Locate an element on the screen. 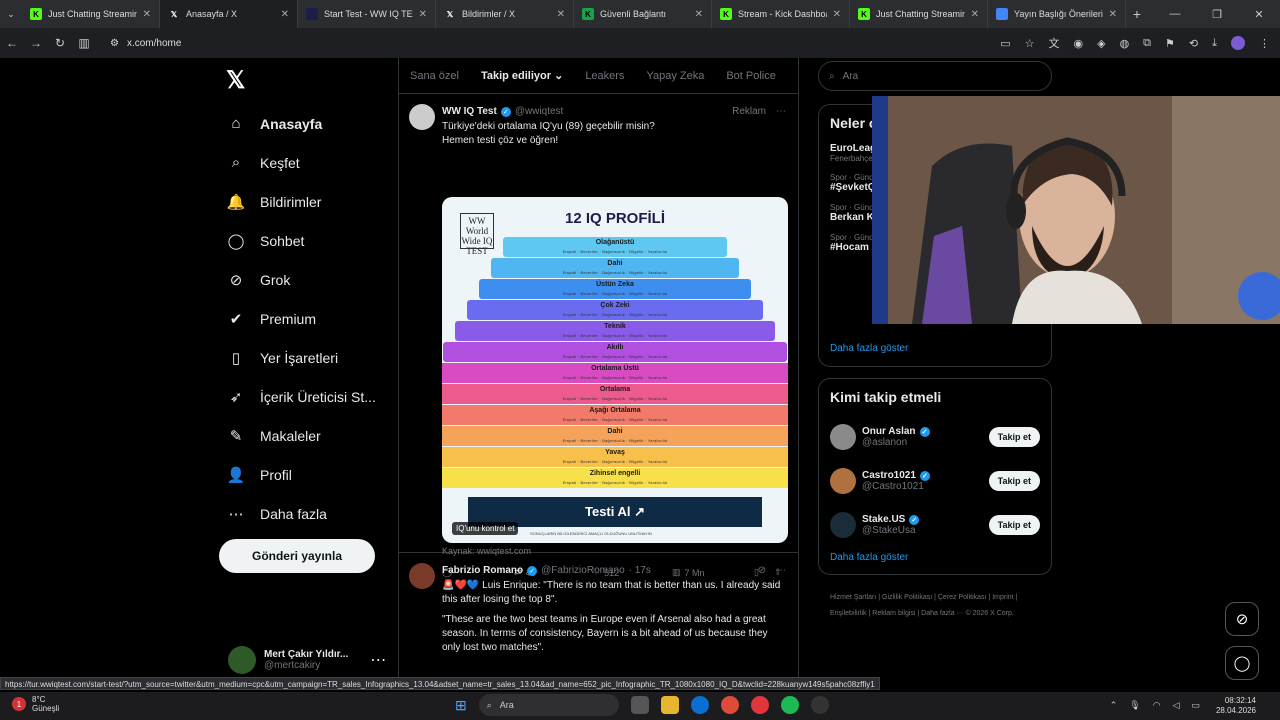  grok-icon: ⊘ is located at coordinates (762, 570).